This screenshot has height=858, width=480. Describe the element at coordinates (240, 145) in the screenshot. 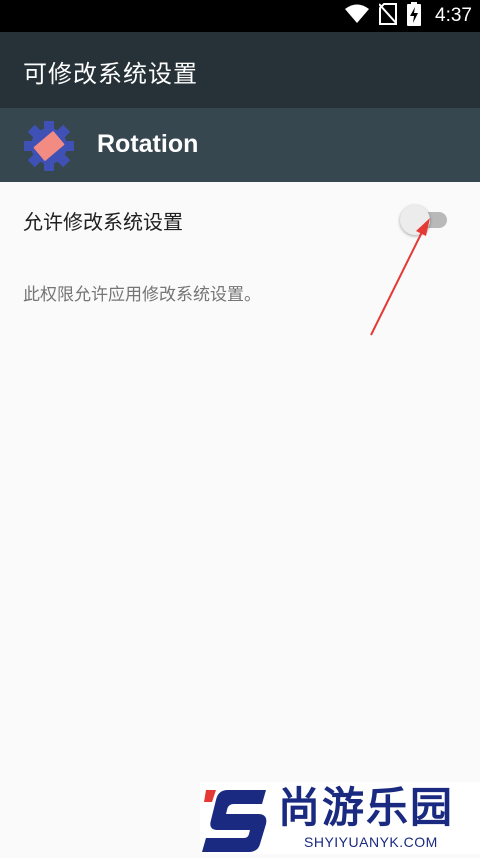

I see `app-header: Rotation` at that location.